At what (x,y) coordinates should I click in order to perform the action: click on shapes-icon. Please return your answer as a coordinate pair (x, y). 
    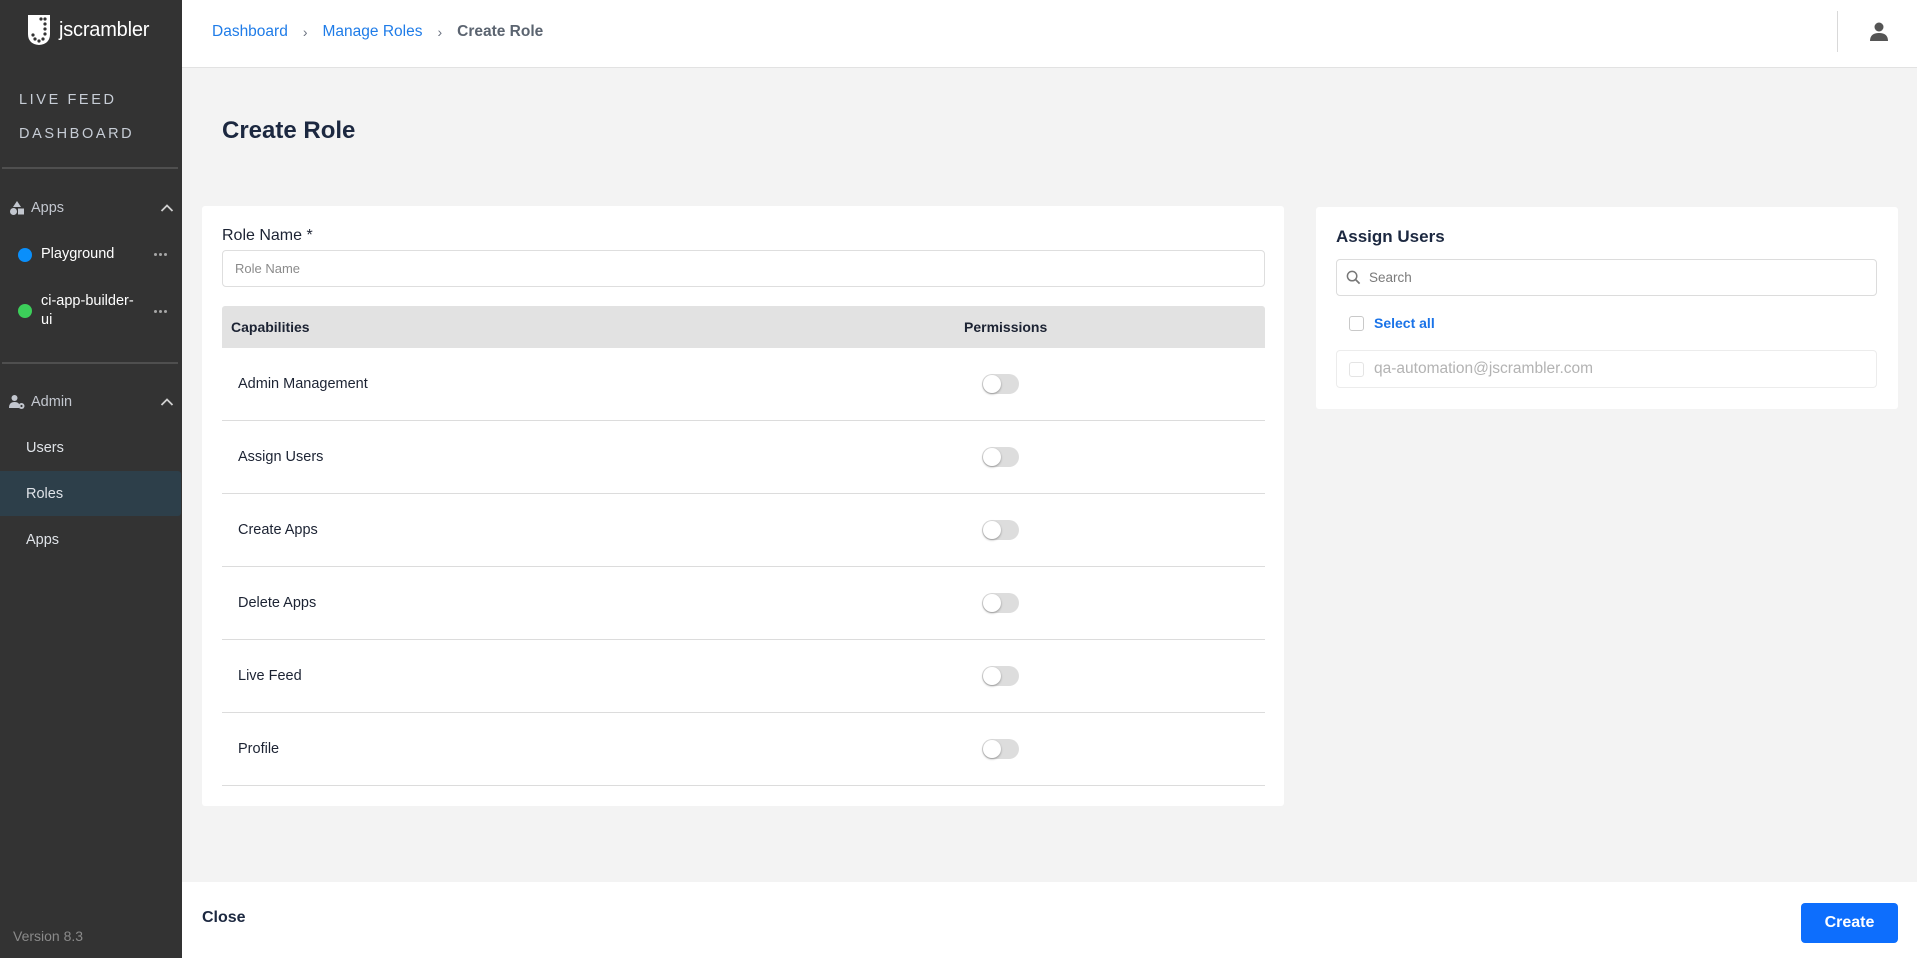
    Looking at the image, I should click on (17, 208).